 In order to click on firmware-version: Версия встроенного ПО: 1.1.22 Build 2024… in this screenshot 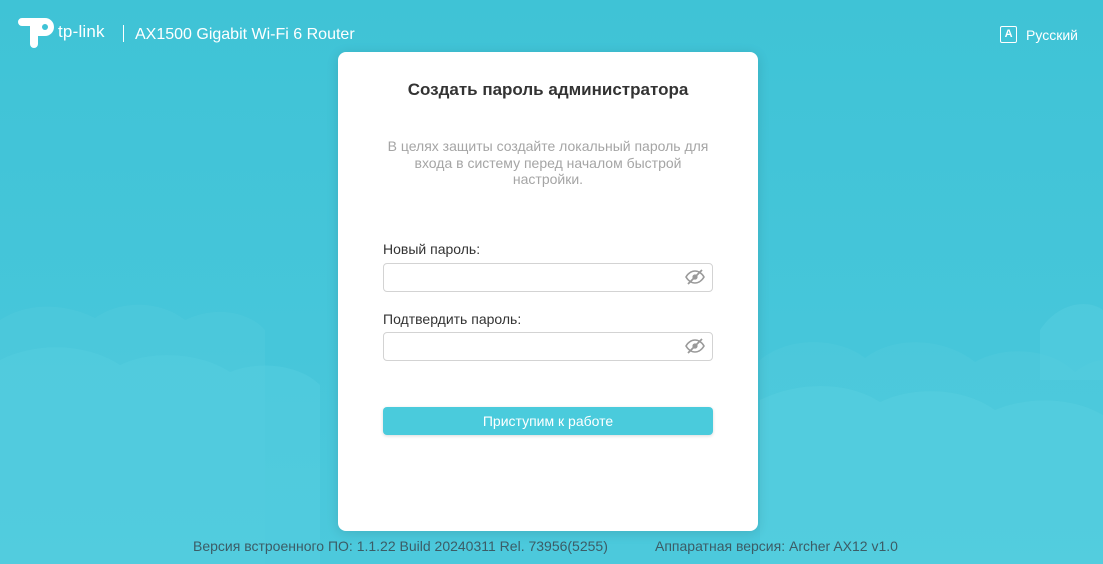, I will do `click(400, 546)`.